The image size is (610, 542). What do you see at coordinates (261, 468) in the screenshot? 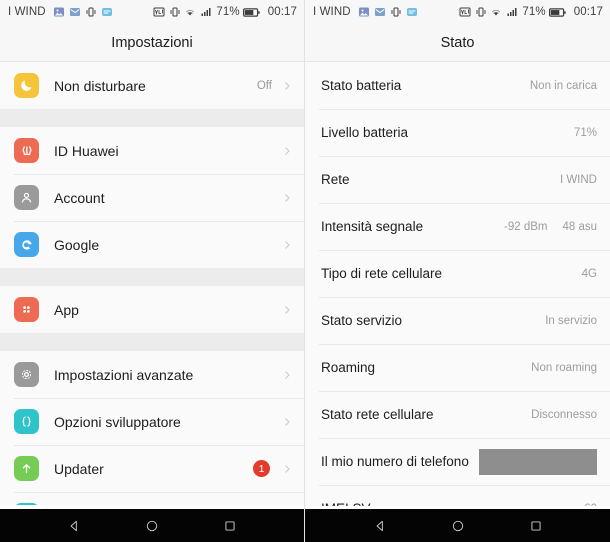
I see `status-badge: 1` at bounding box center [261, 468].